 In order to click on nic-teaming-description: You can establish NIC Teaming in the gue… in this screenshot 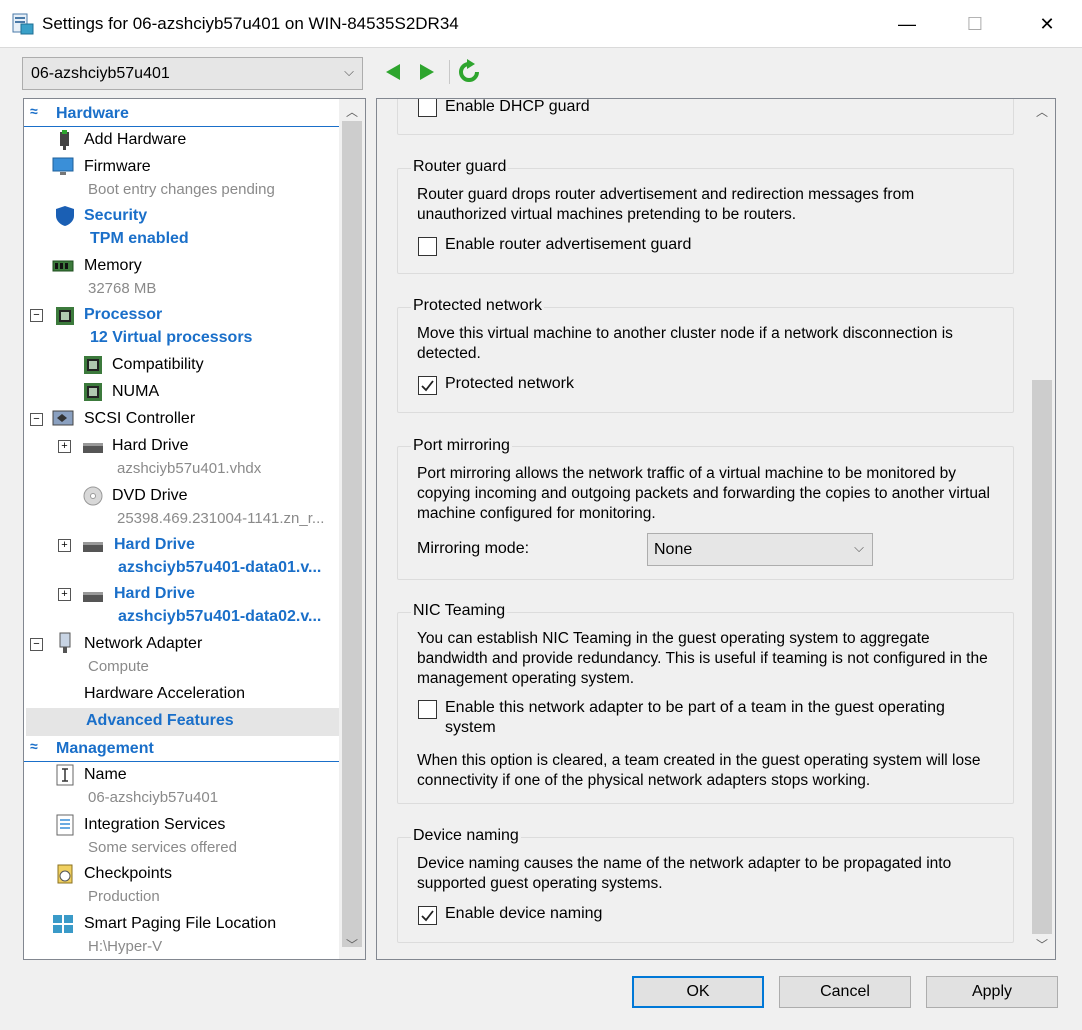, I will do `click(702, 658)`.